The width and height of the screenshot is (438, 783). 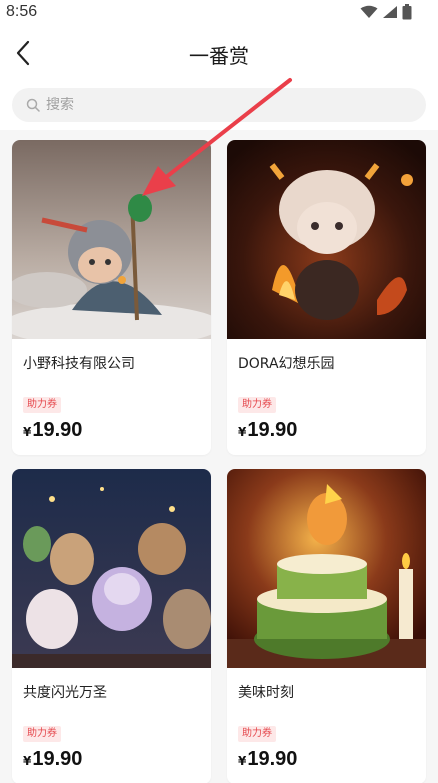 I want to click on cellular-signal-icon, so click(x=390, y=12).